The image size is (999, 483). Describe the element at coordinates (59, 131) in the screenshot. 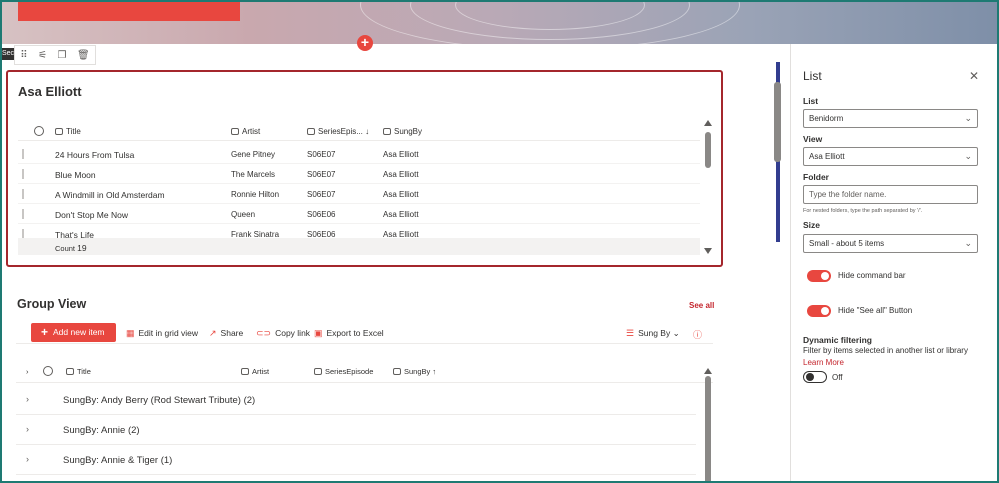

I see `text-field-icon` at that location.